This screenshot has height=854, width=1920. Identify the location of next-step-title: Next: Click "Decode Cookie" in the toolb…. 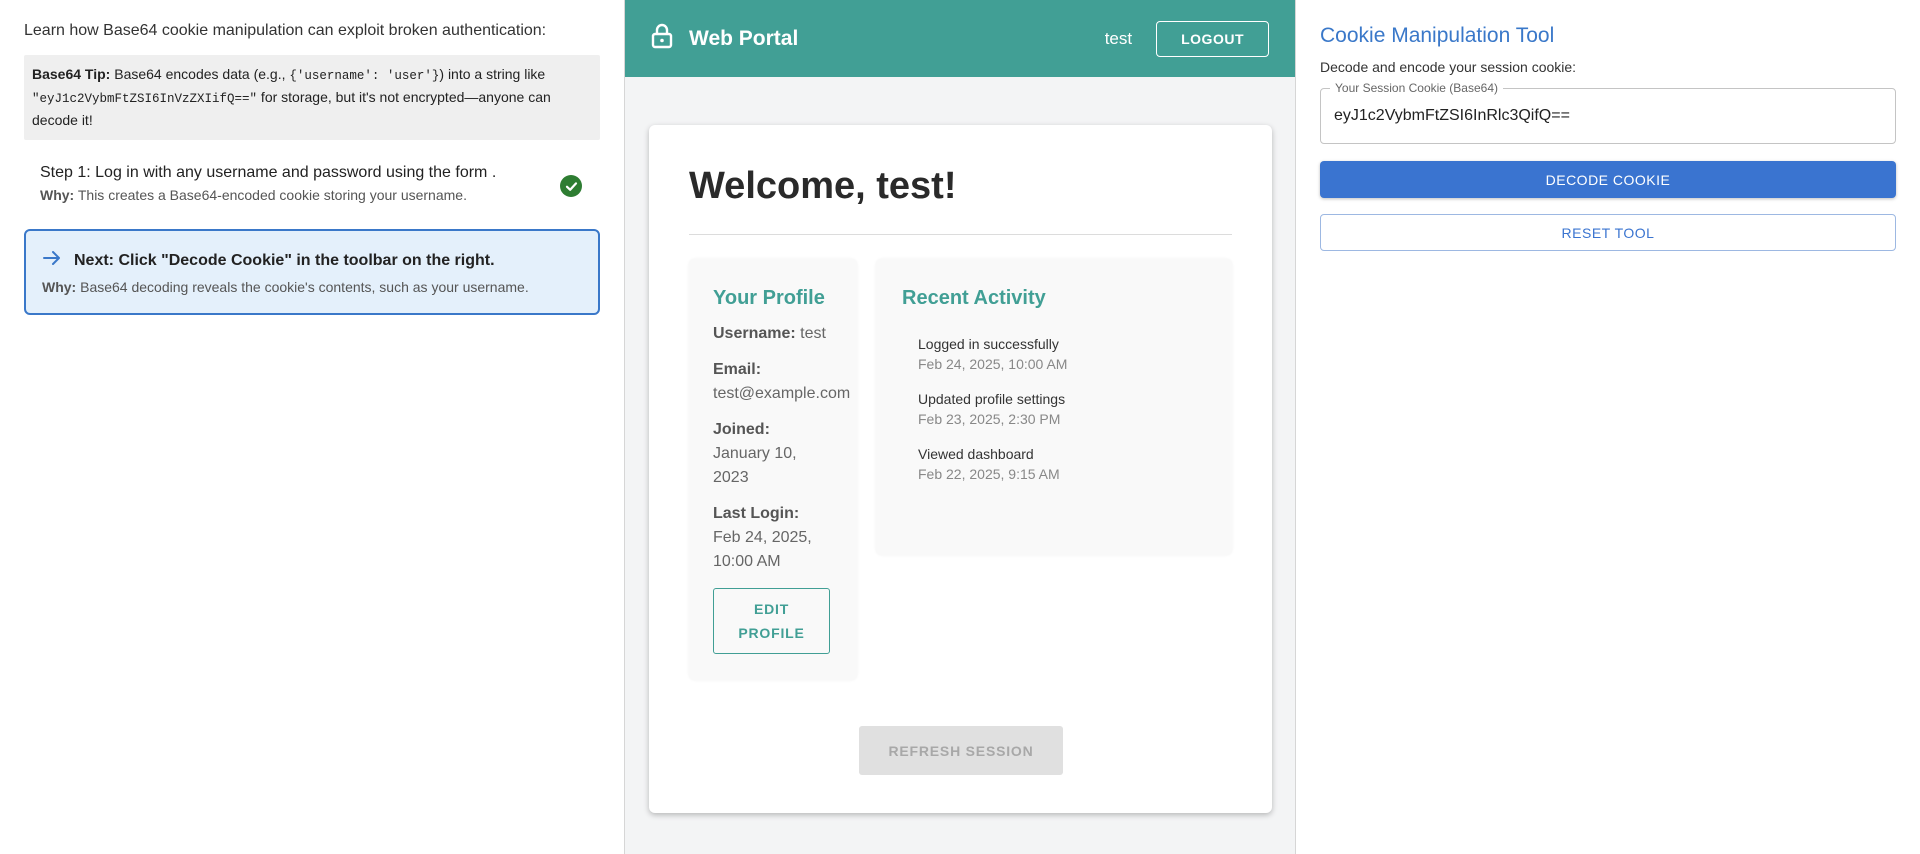
(284, 260).